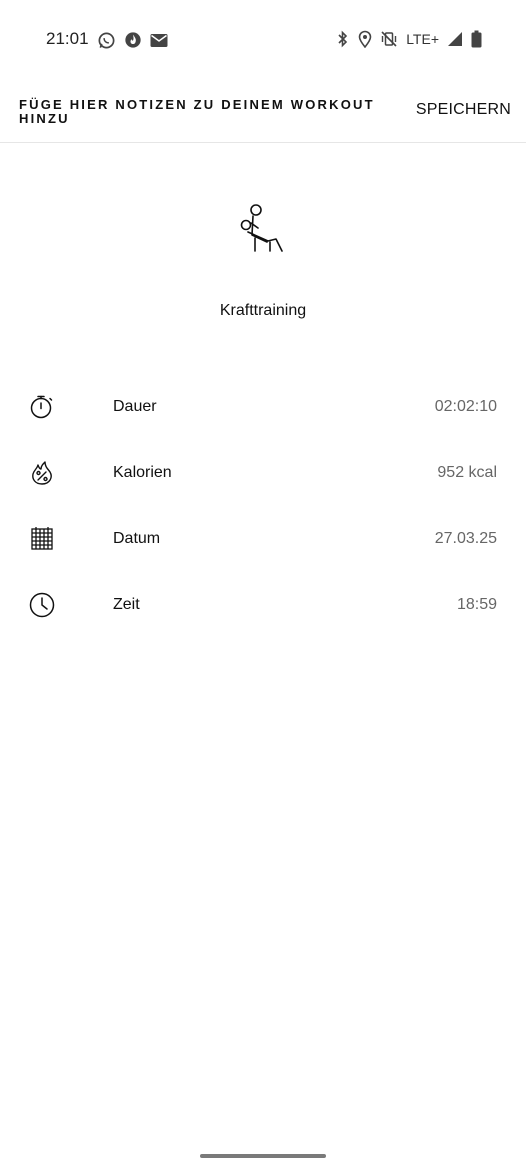  Describe the element at coordinates (42, 605) in the screenshot. I see `clock-icon` at that location.